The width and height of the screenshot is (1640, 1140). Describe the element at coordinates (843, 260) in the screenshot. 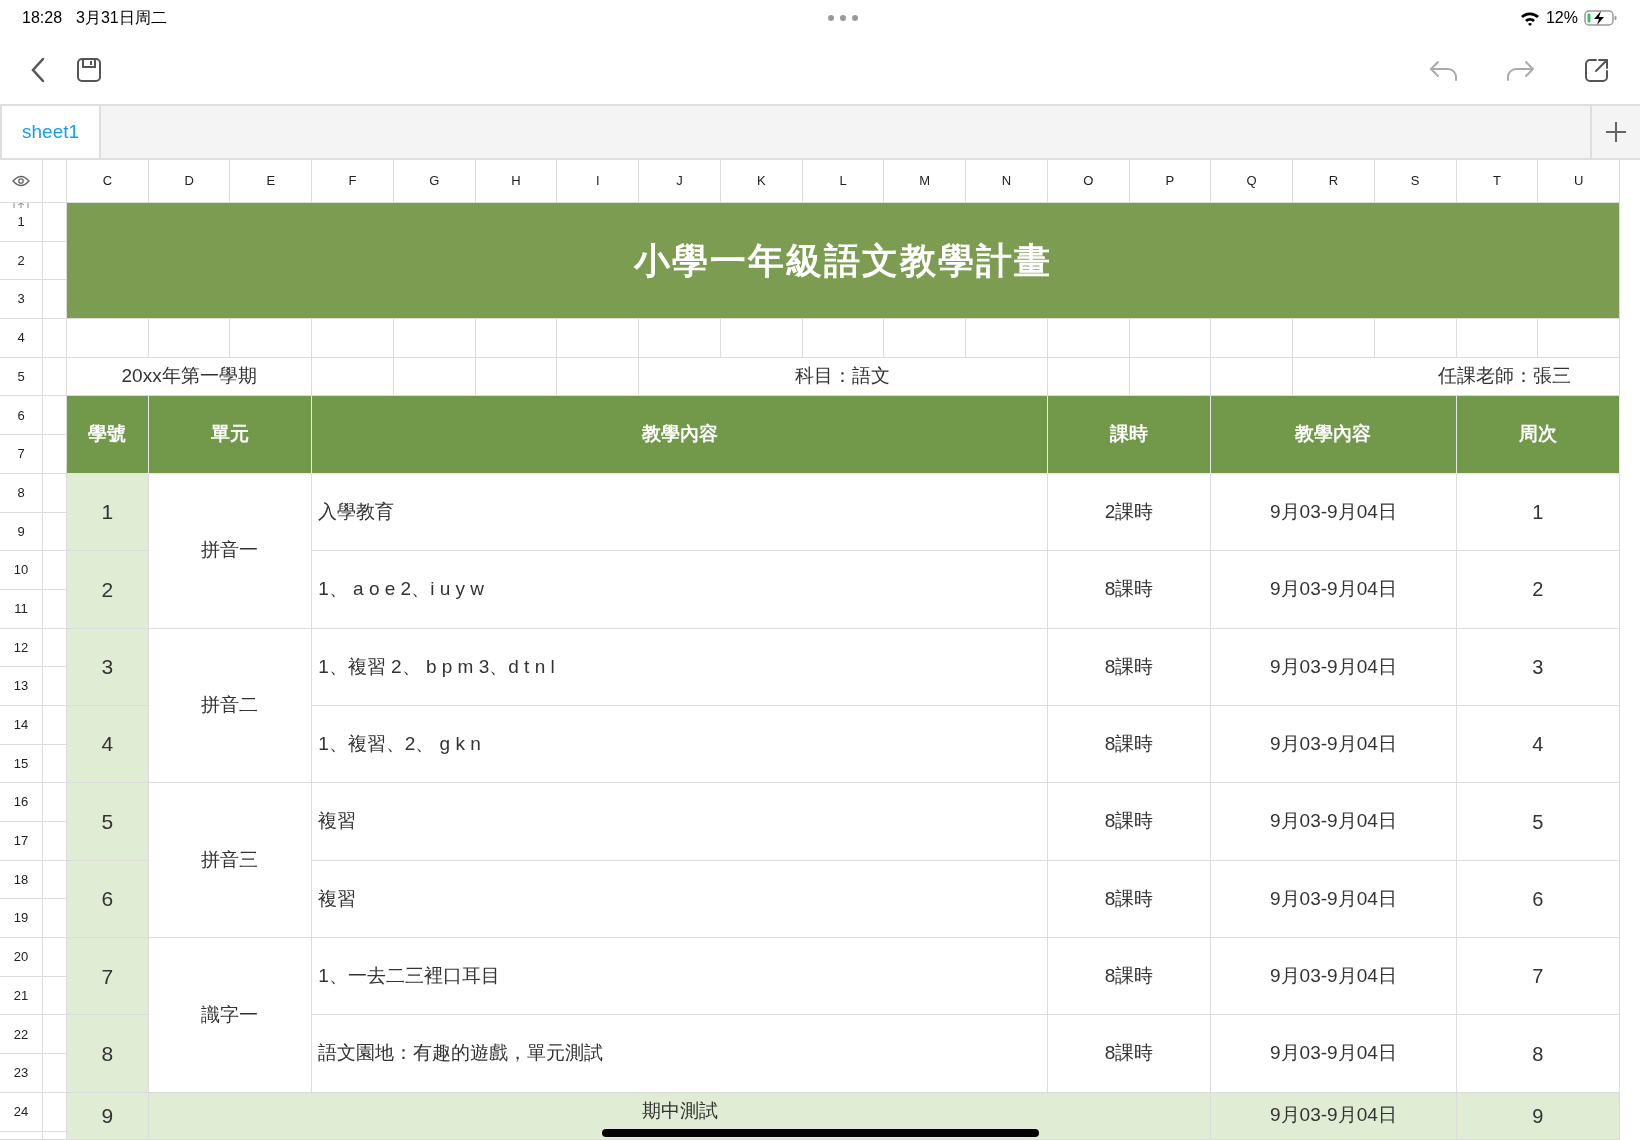

I see `sheet-title: 小學一年級語文教學計畫` at that location.